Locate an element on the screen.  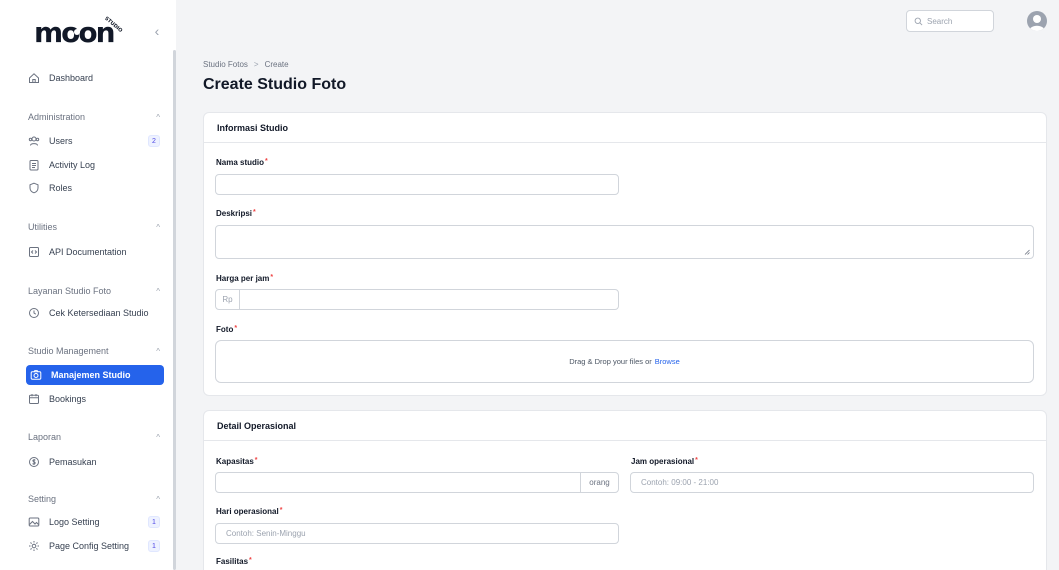
page-title: Create Studio Foto is located at coordinates (275, 84).